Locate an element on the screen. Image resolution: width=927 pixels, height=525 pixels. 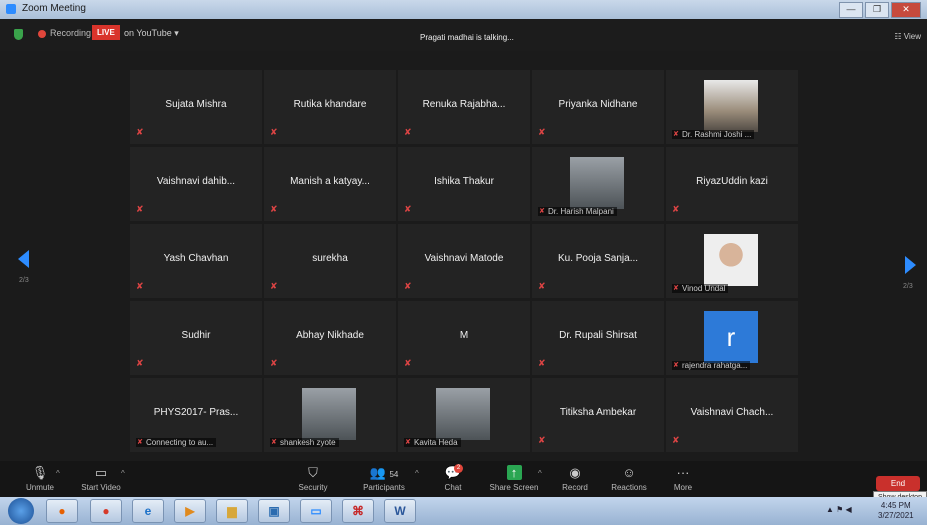
security-button: ⛉ Security is located at coordinates (313, 478).